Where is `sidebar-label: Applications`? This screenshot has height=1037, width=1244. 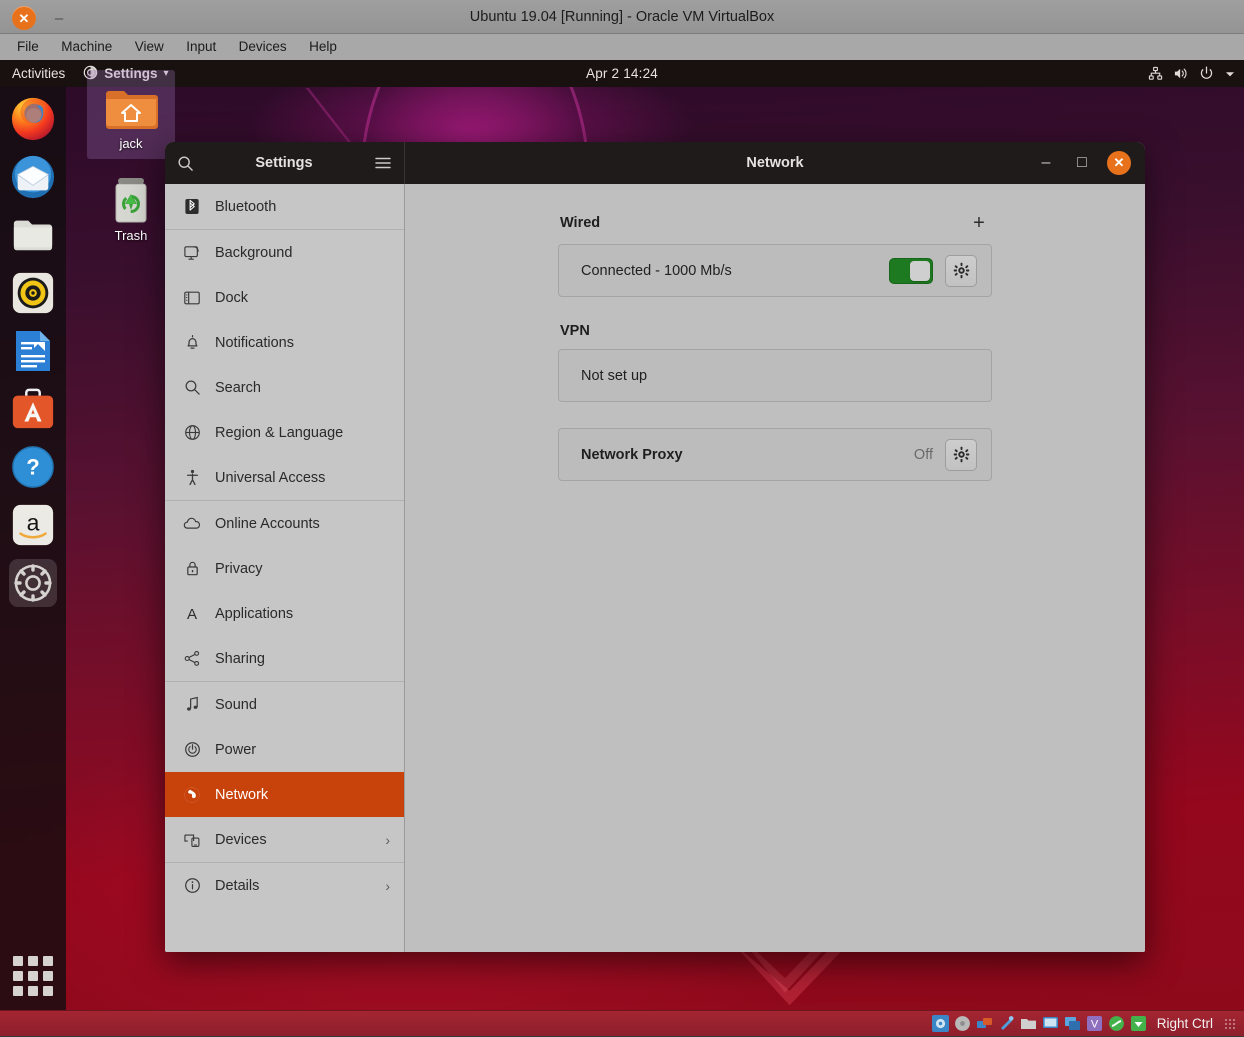 sidebar-label: Applications is located at coordinates (302, 614).